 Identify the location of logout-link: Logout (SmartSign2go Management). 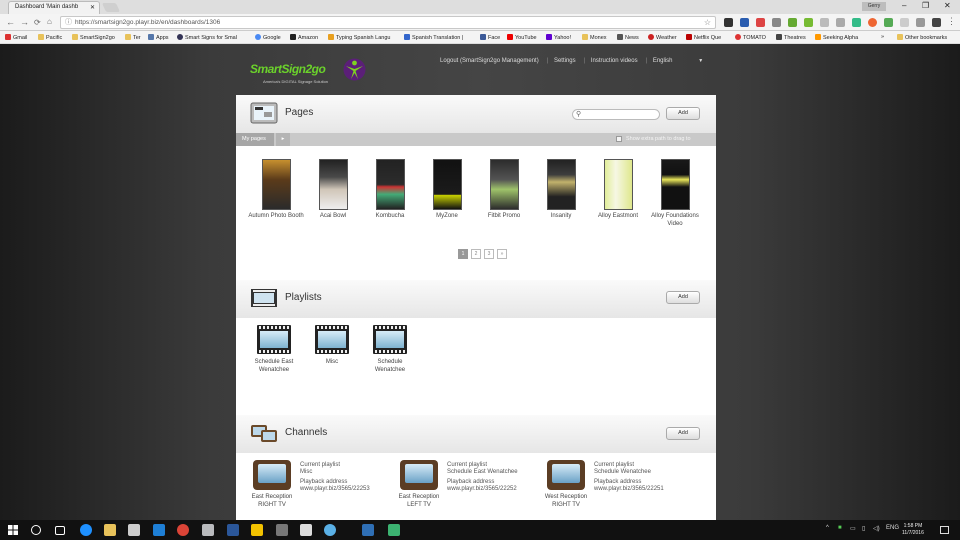
(489, 61).